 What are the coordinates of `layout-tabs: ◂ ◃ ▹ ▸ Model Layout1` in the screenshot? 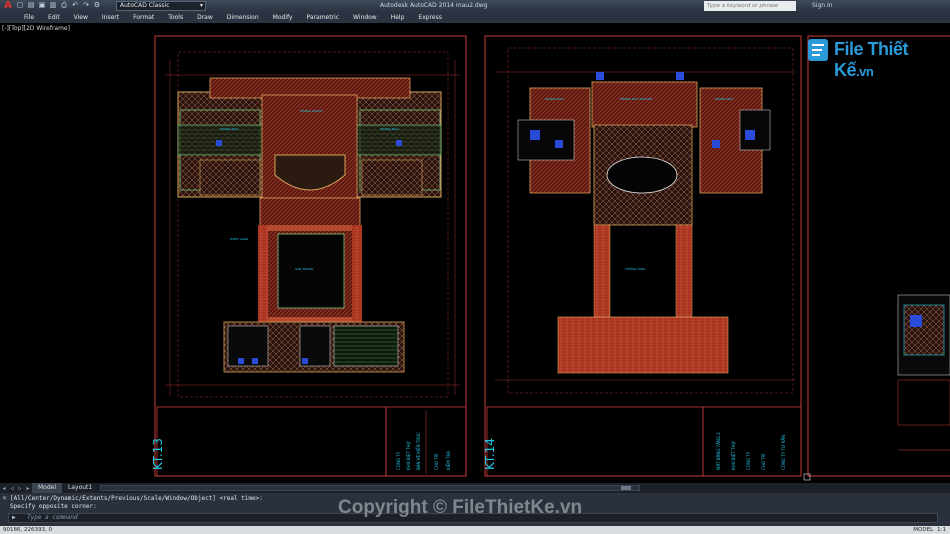 It's located at (475, 488).